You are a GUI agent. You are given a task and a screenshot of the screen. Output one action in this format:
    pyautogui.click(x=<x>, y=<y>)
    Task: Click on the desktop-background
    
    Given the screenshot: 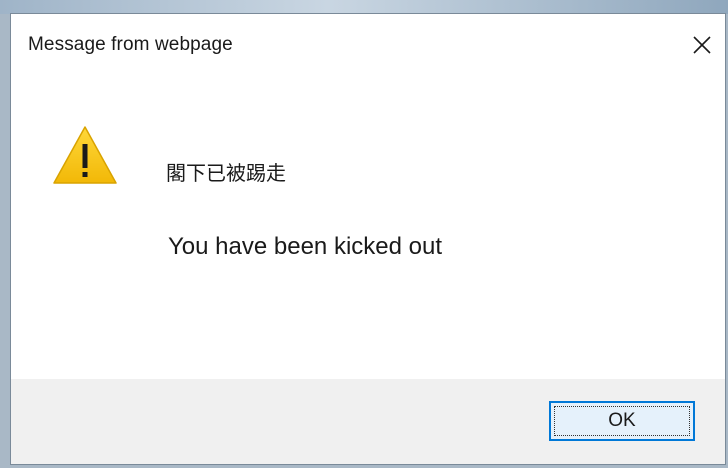 What is the action you would take?
    pyautogui.click(x=364, y=7)
    